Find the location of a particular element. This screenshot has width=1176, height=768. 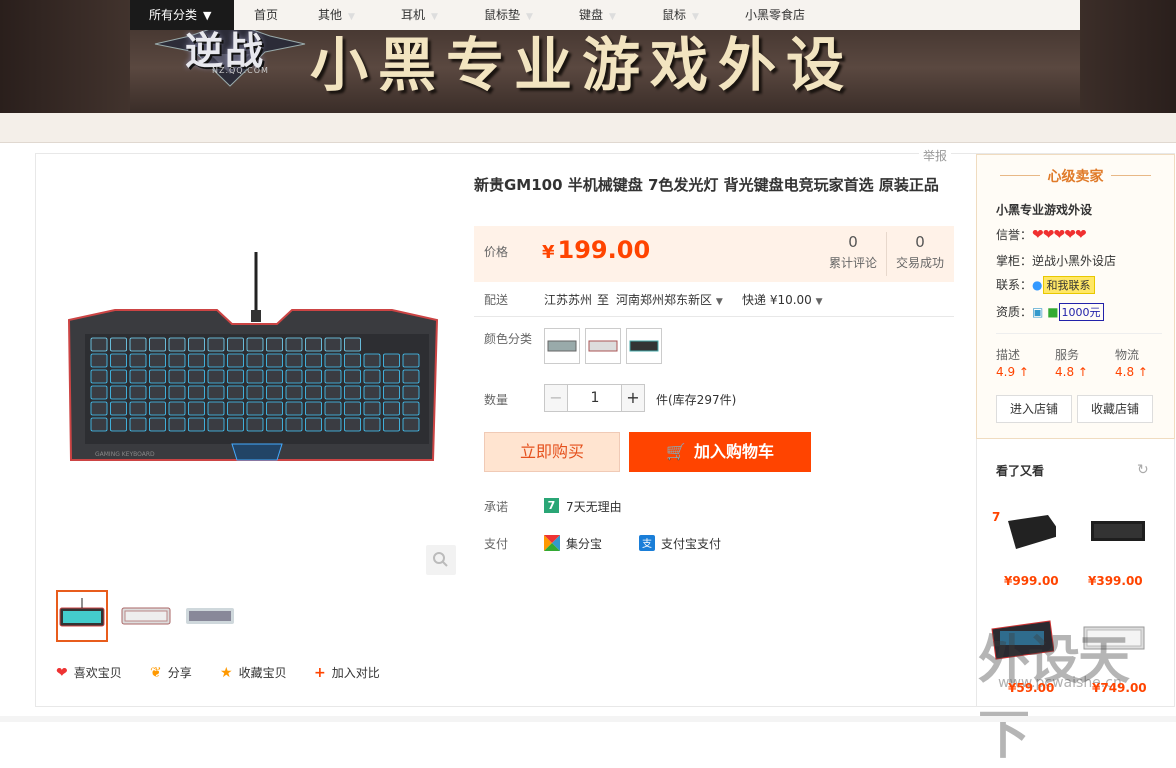

nav-item-other: 其他 ▼ is located at coordinates (336, 15).